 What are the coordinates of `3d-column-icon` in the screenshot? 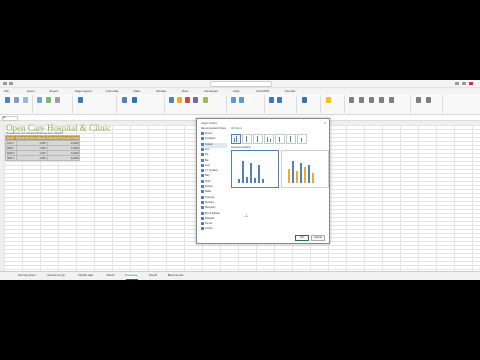 It's located at (302, 139).